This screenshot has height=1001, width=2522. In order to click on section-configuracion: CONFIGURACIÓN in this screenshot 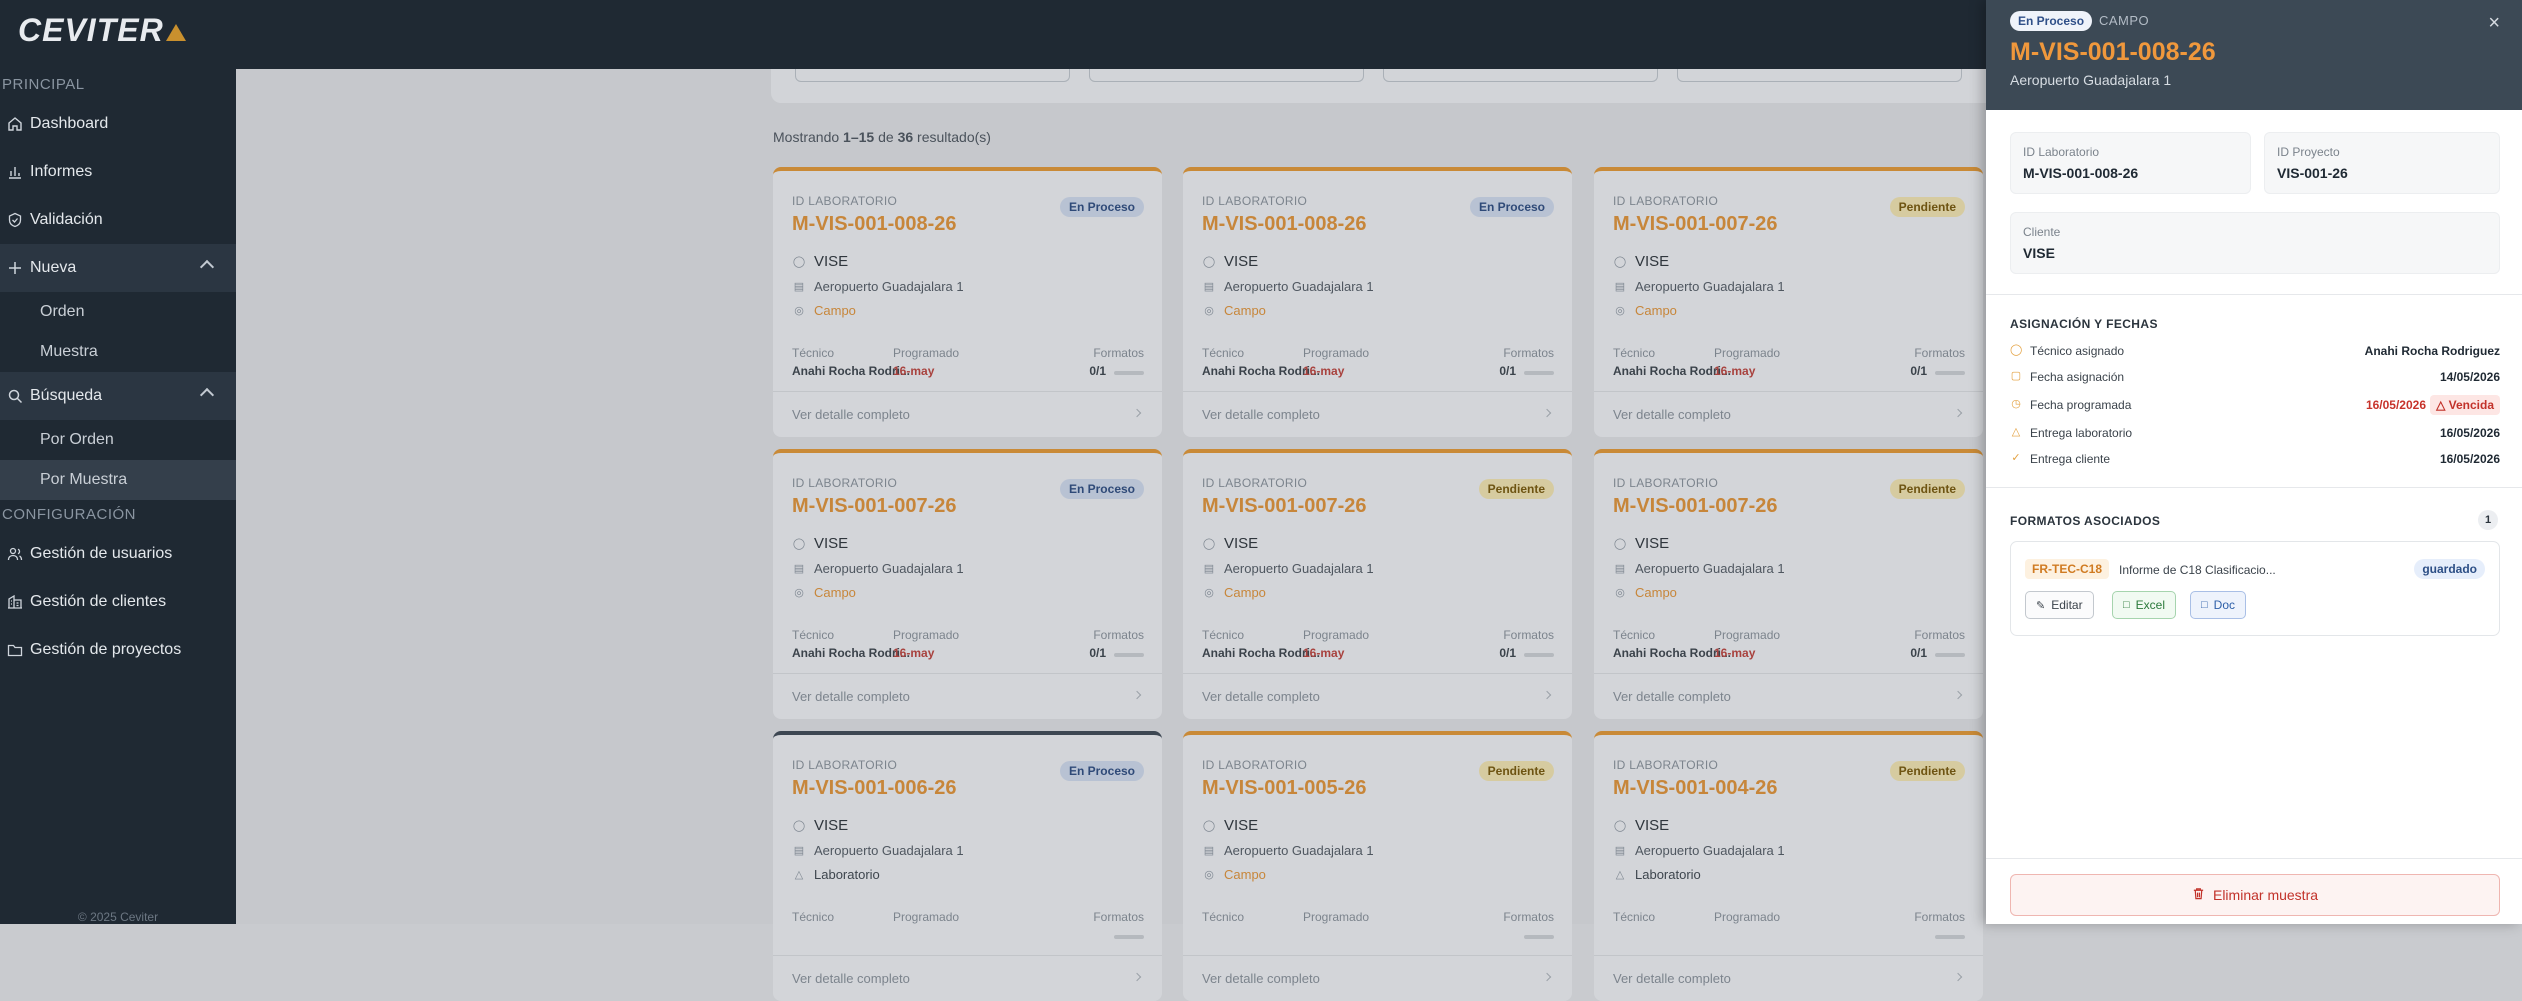, I will do `click(69, 514)`.